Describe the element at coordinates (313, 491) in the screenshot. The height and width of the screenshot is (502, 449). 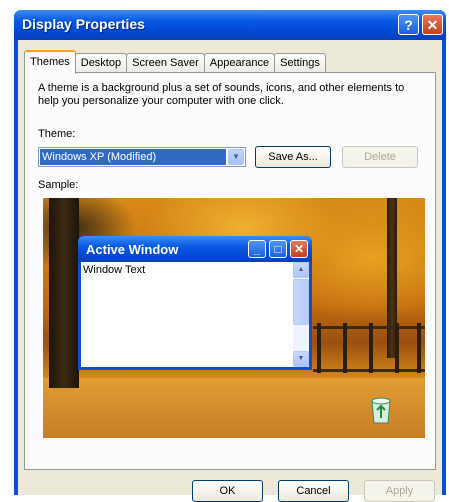
I see `cancel-button: Cancel` at that location.